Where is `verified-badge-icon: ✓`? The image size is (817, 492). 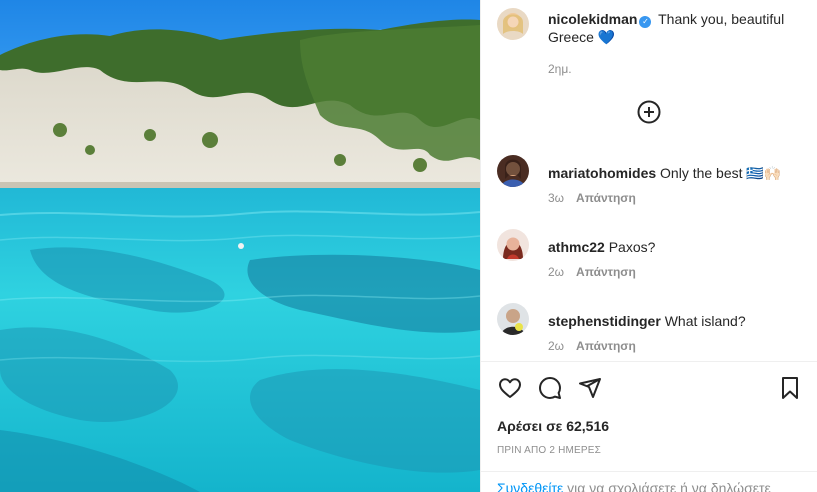
verified-badge-icon: ✓ is located at coordinates (645, 22).